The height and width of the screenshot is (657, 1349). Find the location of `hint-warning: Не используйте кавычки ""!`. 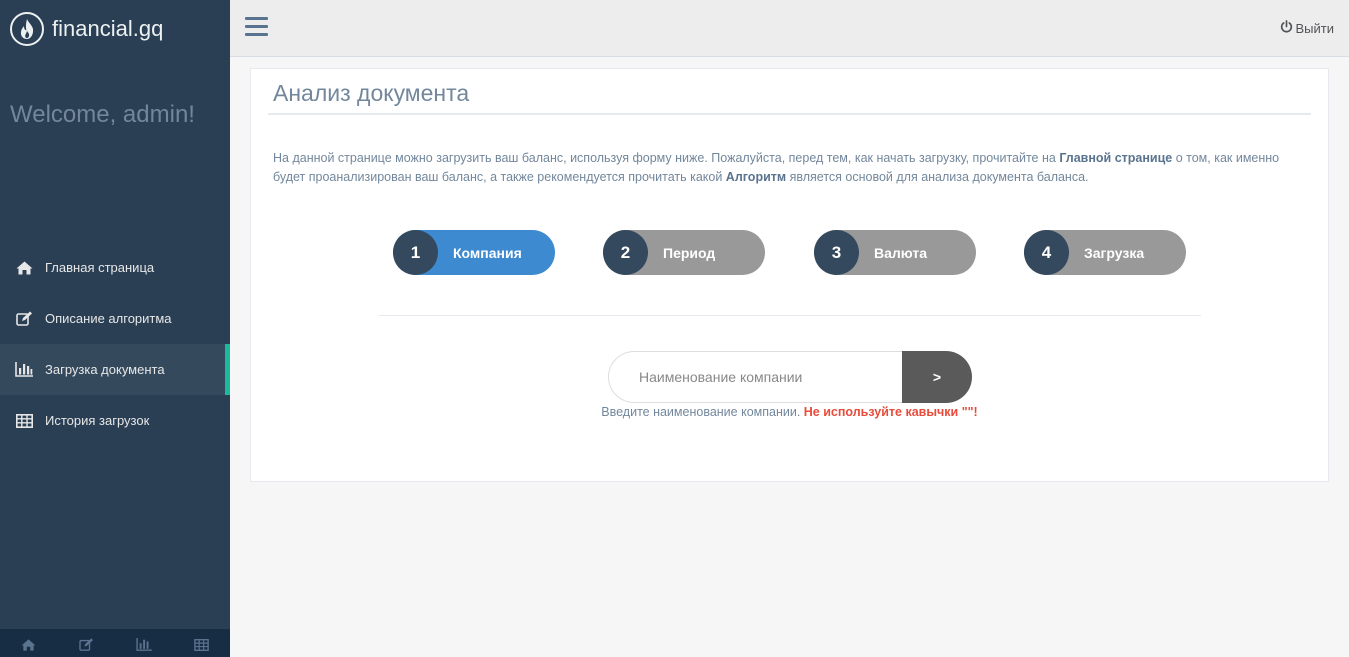

hint-warning: Не используйте кавычки ""! is located at coordinates (890, 412).